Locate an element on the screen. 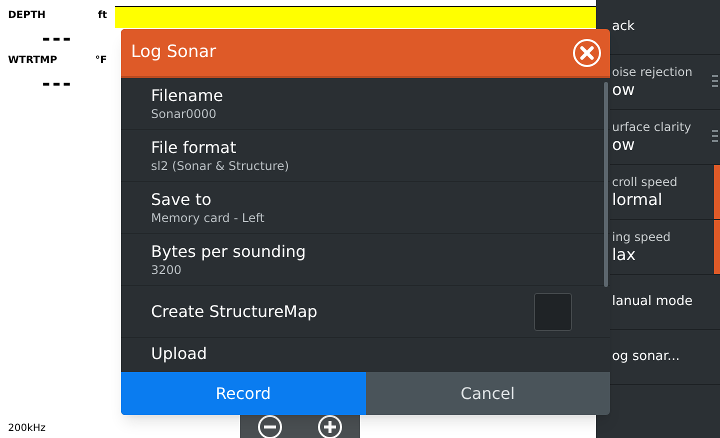 This screenshot has height=438, width=720. record-button: Record is located at coordinates (243, 393).